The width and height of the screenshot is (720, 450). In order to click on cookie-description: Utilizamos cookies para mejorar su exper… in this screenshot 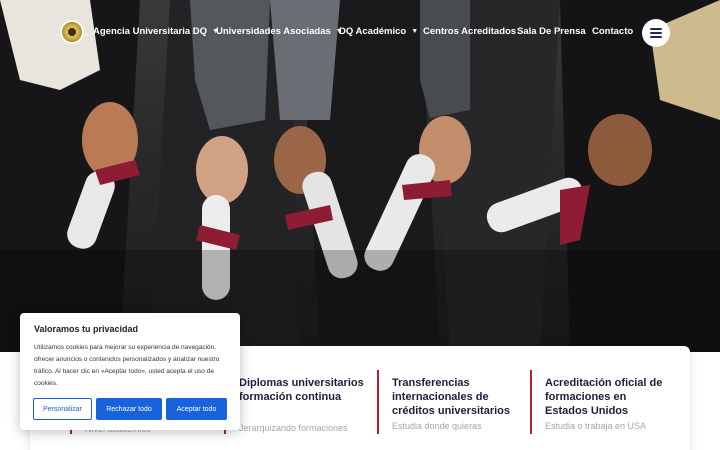, I will do `click(127, 365)`.